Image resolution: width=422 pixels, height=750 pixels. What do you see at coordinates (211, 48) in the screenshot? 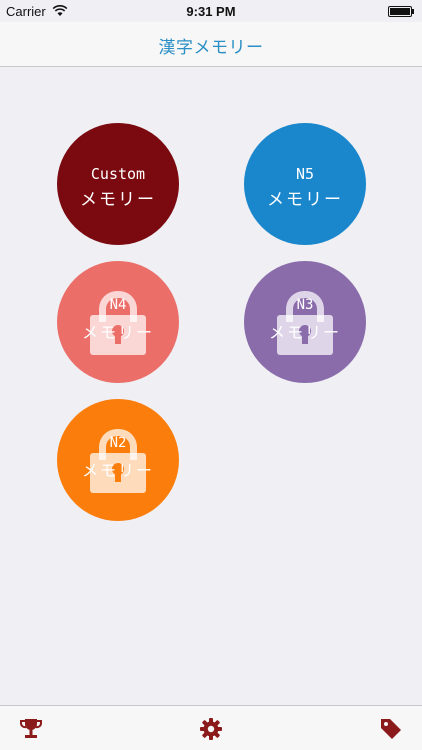
I see `page-title: 漢字メモリー` at bounding box center [211, 48].